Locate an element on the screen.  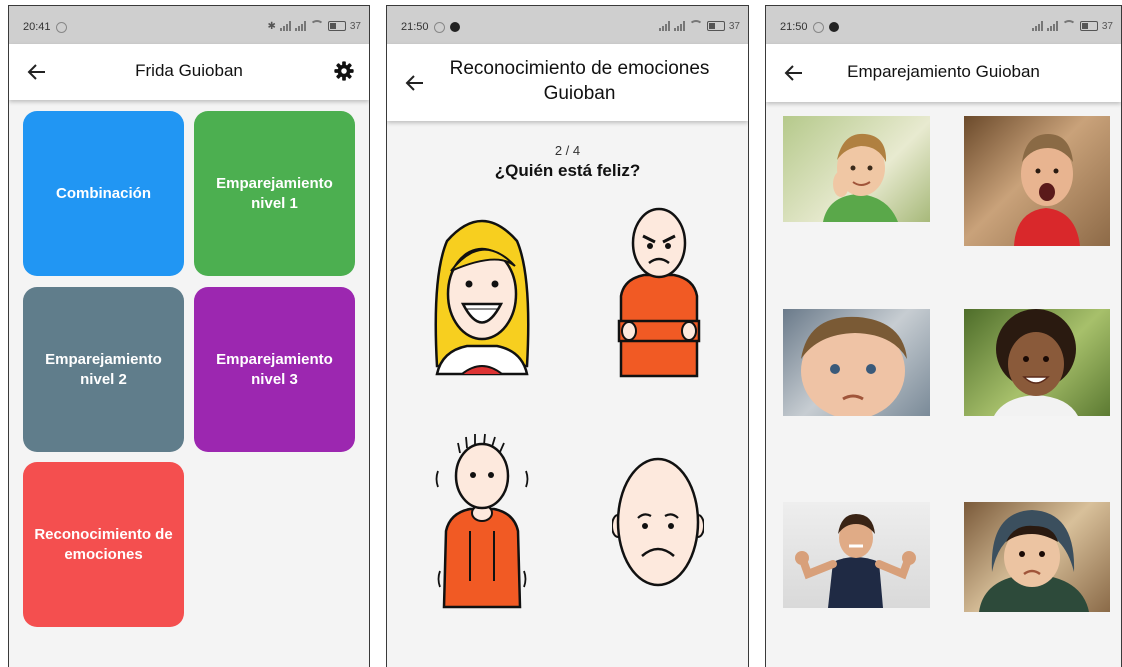
page-title-line-1: Reconocimiento de emociones is located at coordinates (579, 68).